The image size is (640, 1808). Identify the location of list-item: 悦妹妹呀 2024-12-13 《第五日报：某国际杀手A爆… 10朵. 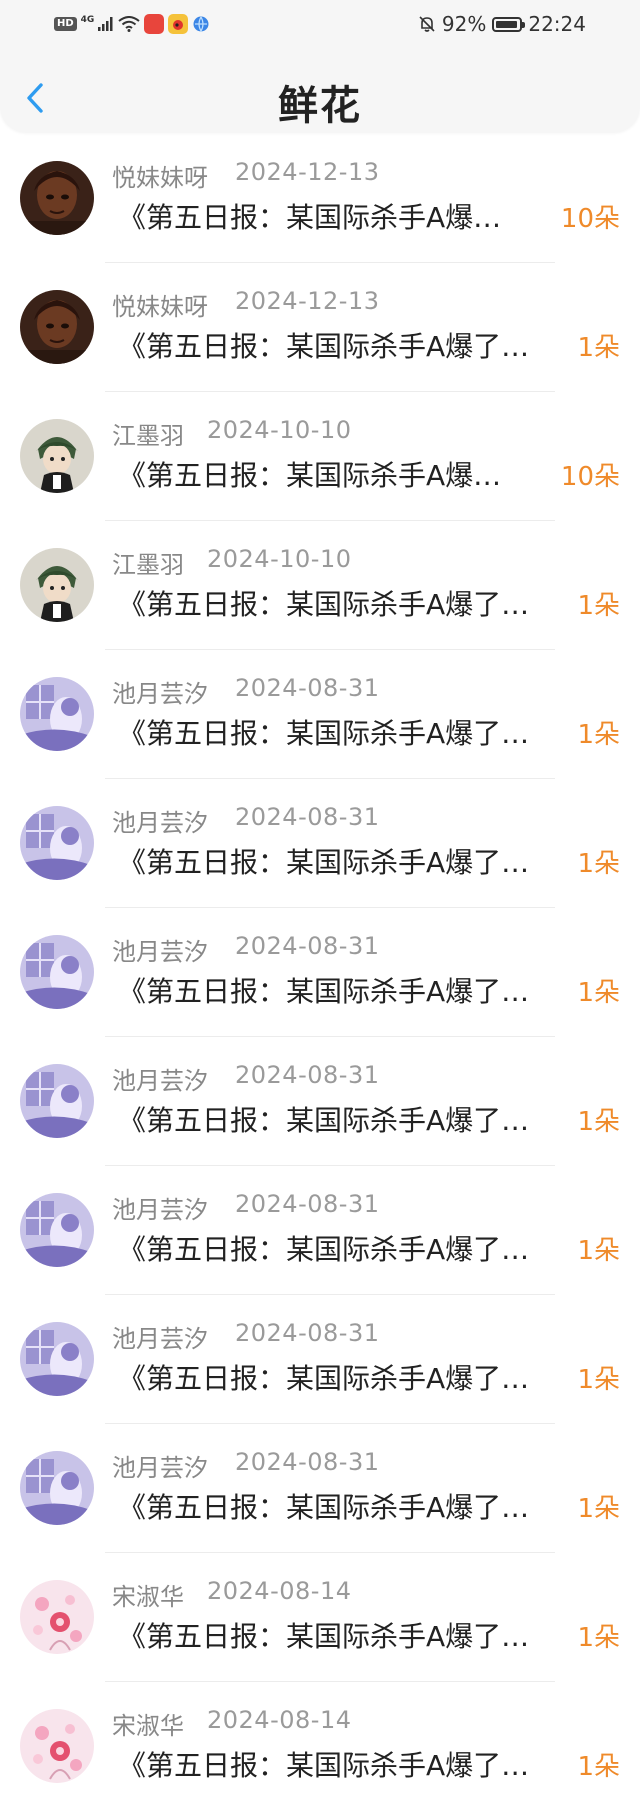
(320, 198).